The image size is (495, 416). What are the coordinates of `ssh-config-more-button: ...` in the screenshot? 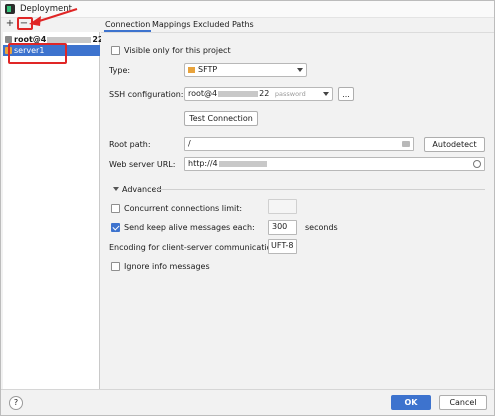 It's located at (346, 94).